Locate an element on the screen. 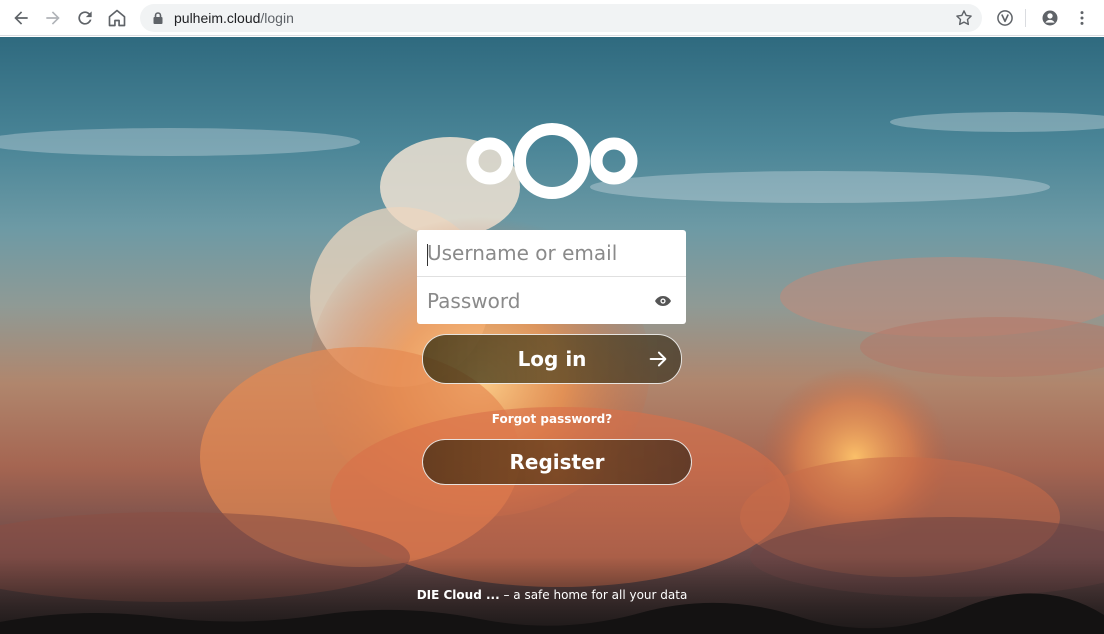 The width and height of the screenshot is (1104, 634). footer-tagline: – a safe home for all your data is located at coordinates (593, 595).